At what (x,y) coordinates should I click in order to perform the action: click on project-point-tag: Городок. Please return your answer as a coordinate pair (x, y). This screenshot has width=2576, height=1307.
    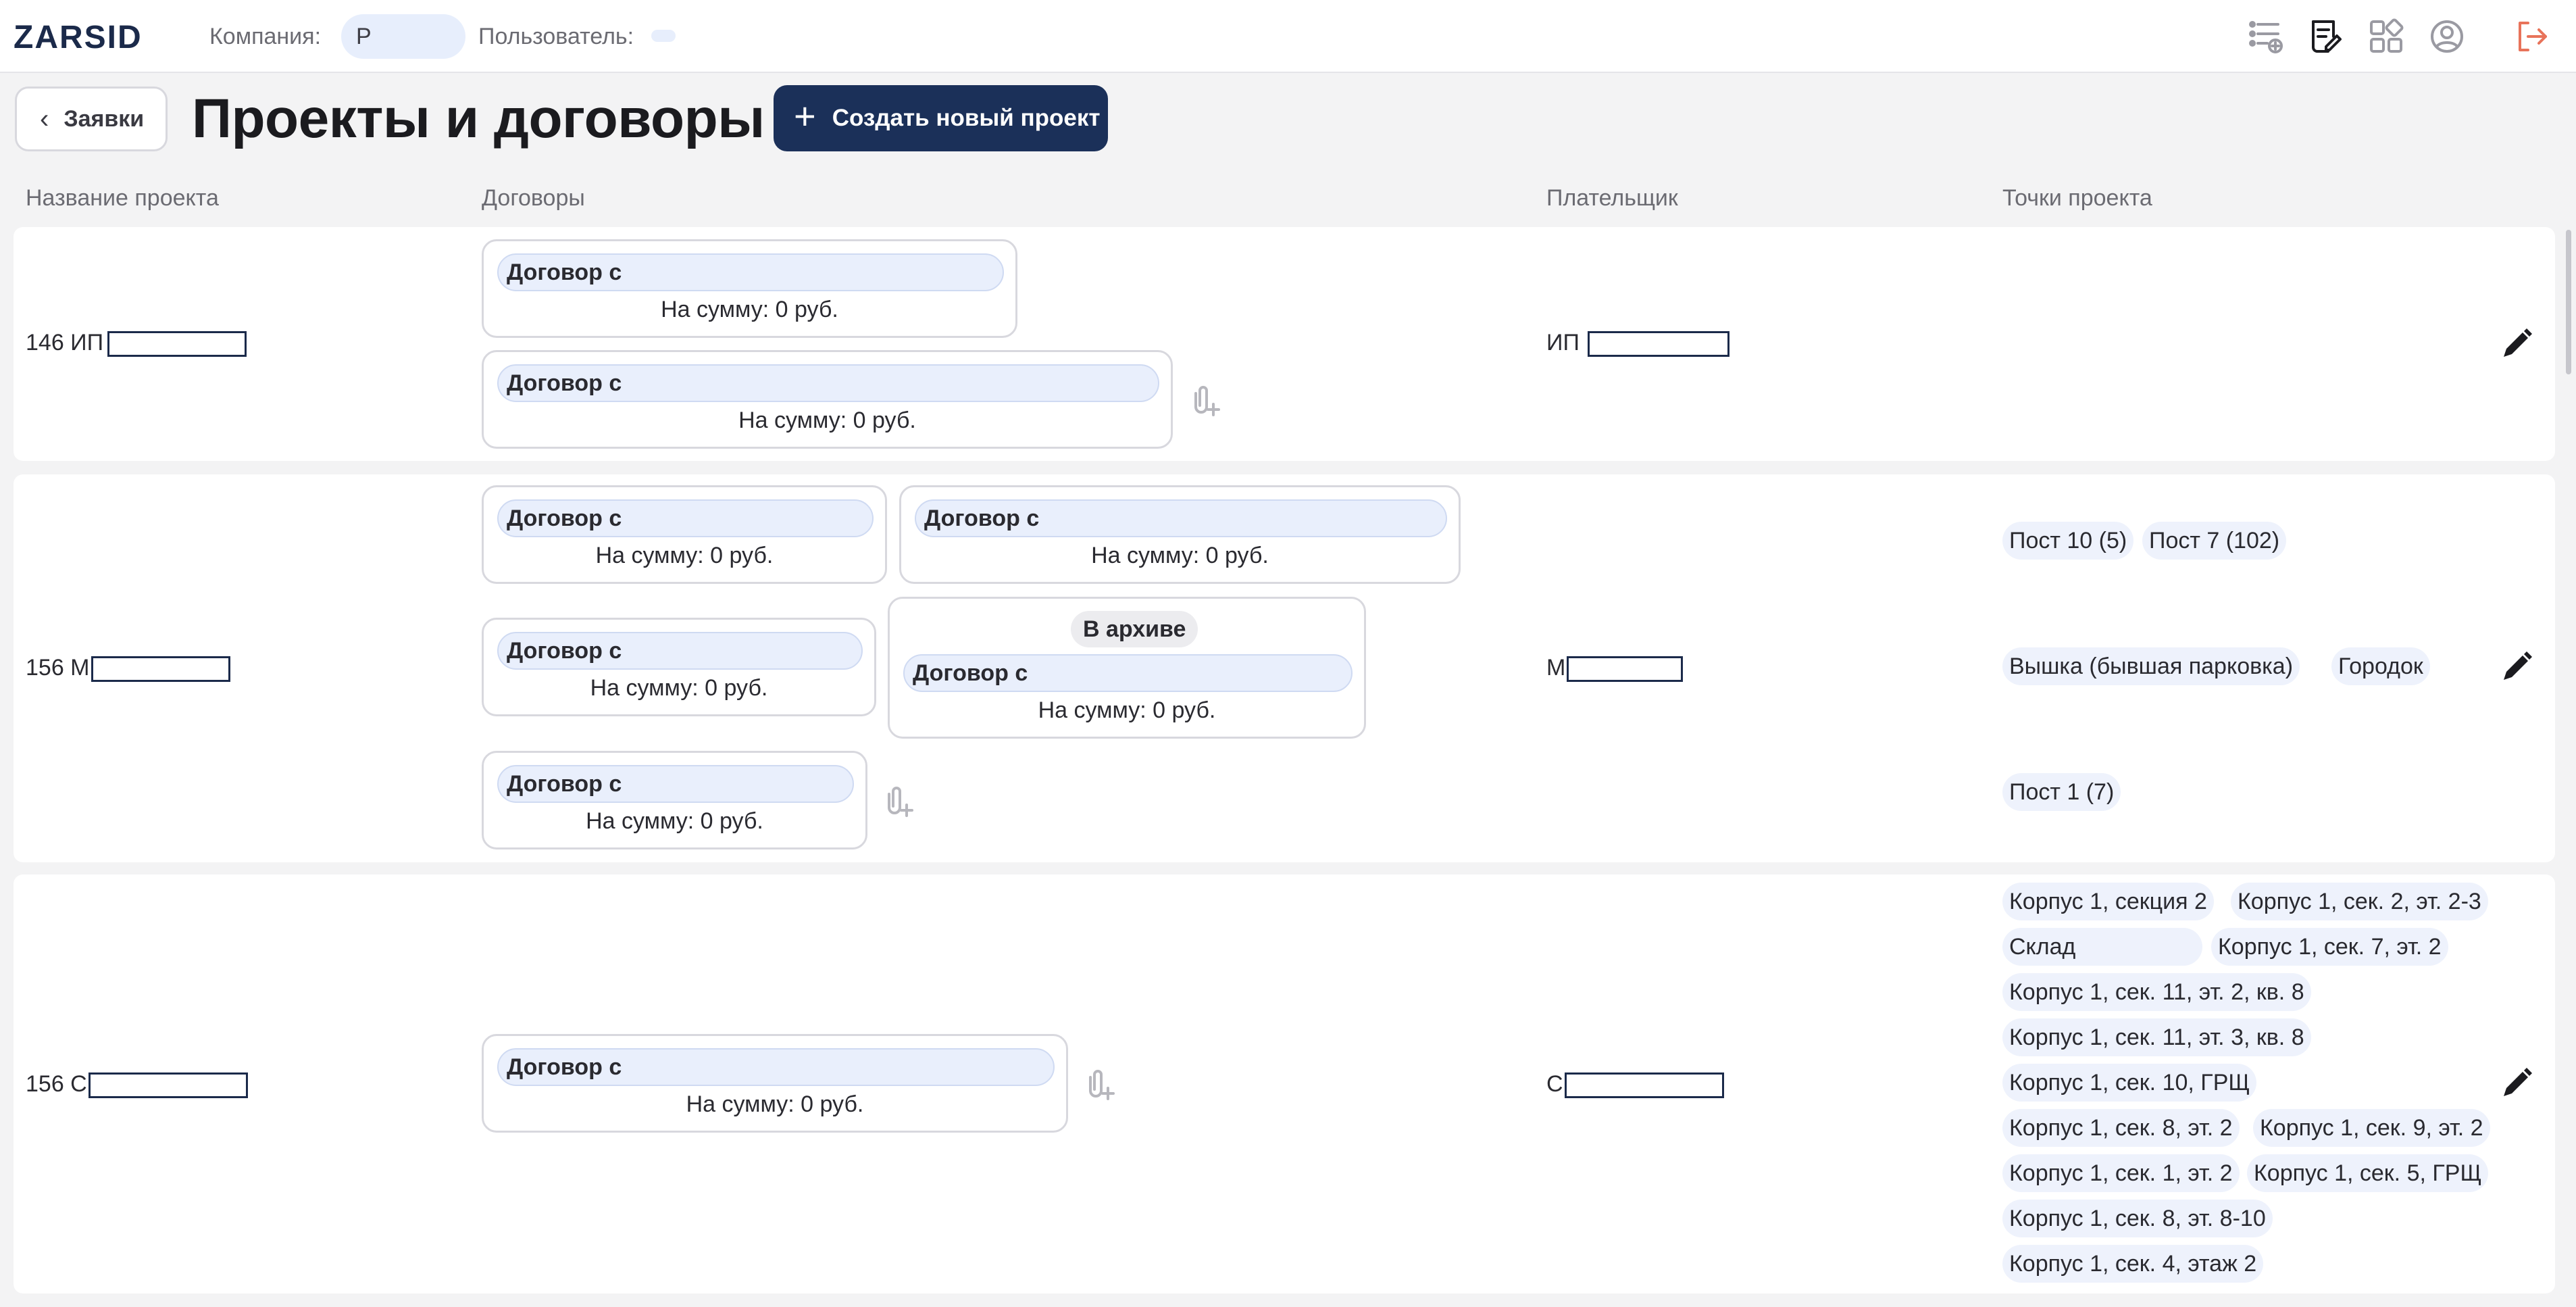
    Looking at the image, I should click on (2380, 666).